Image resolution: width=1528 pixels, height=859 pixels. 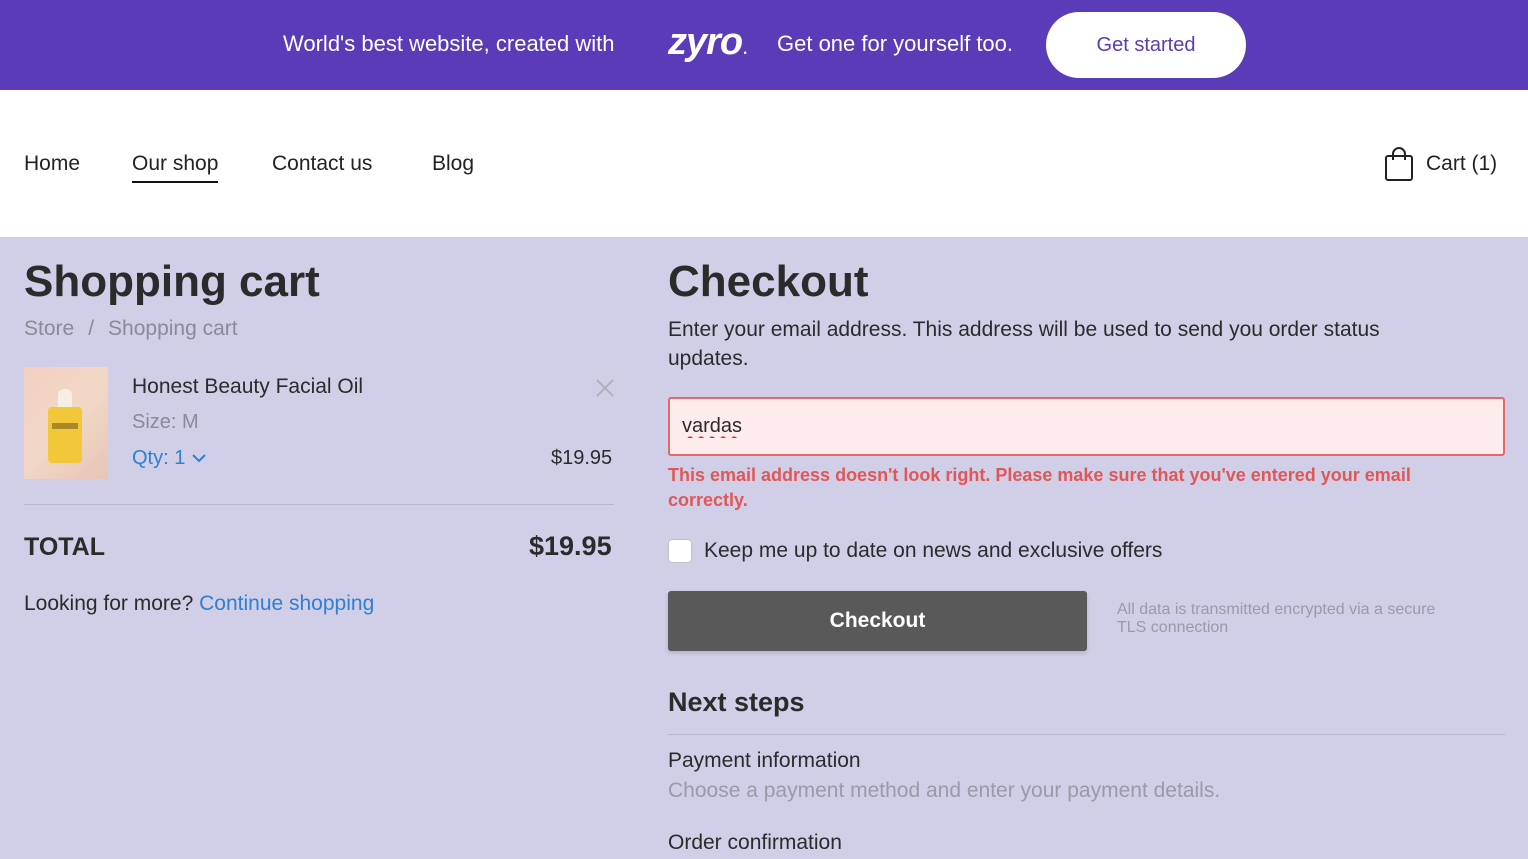 I want to click on cart-link: Cart (1), so click(x=1440, y=164).